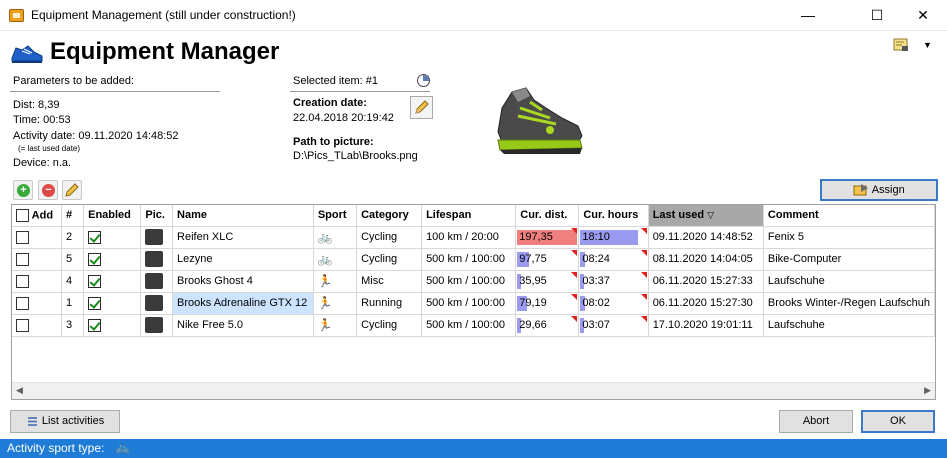 This screenshot has height=458, width=947. I want to click on path-value: D:\Pics_TLab\Brooks.png, so click(355, 156).